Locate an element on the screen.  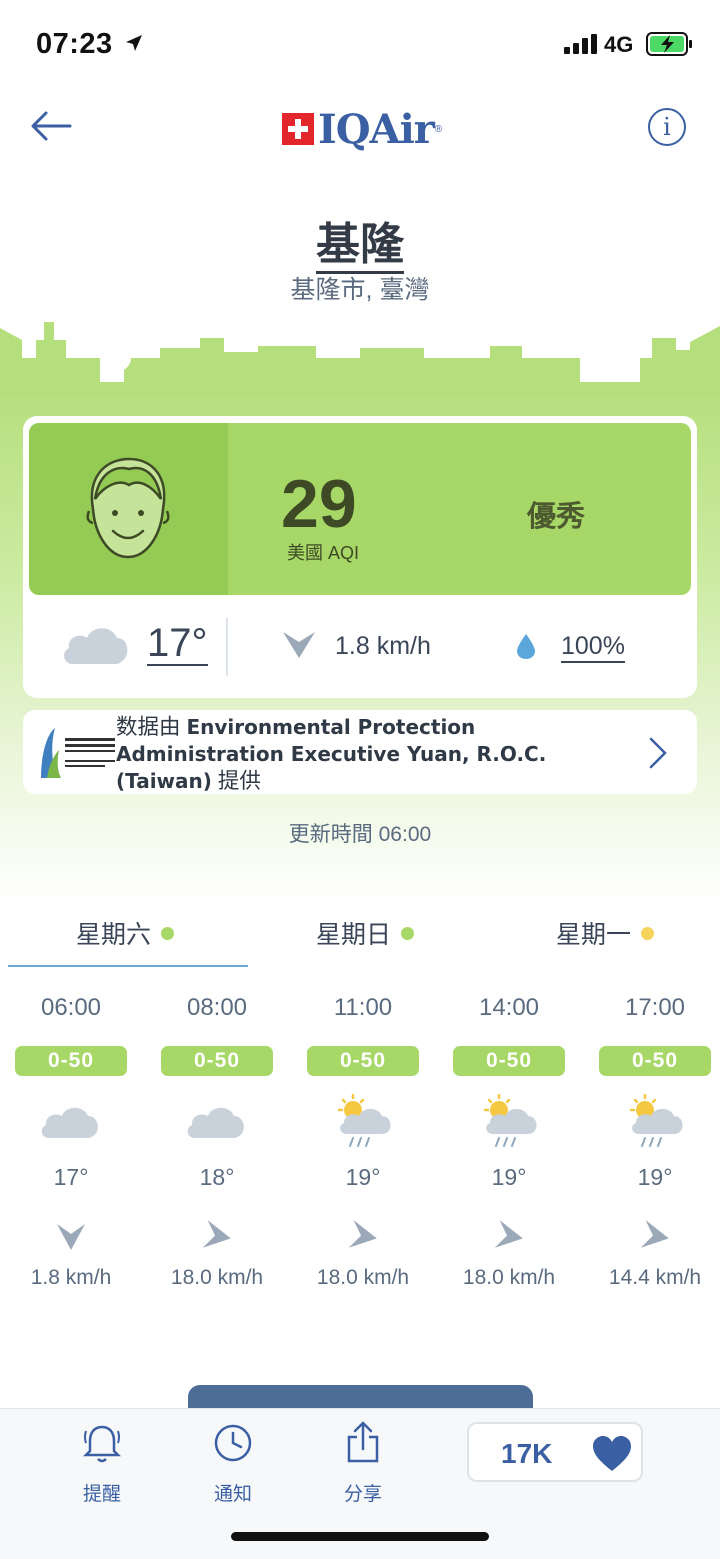
likes-count: 17K is located at coordinates (527, 1453).